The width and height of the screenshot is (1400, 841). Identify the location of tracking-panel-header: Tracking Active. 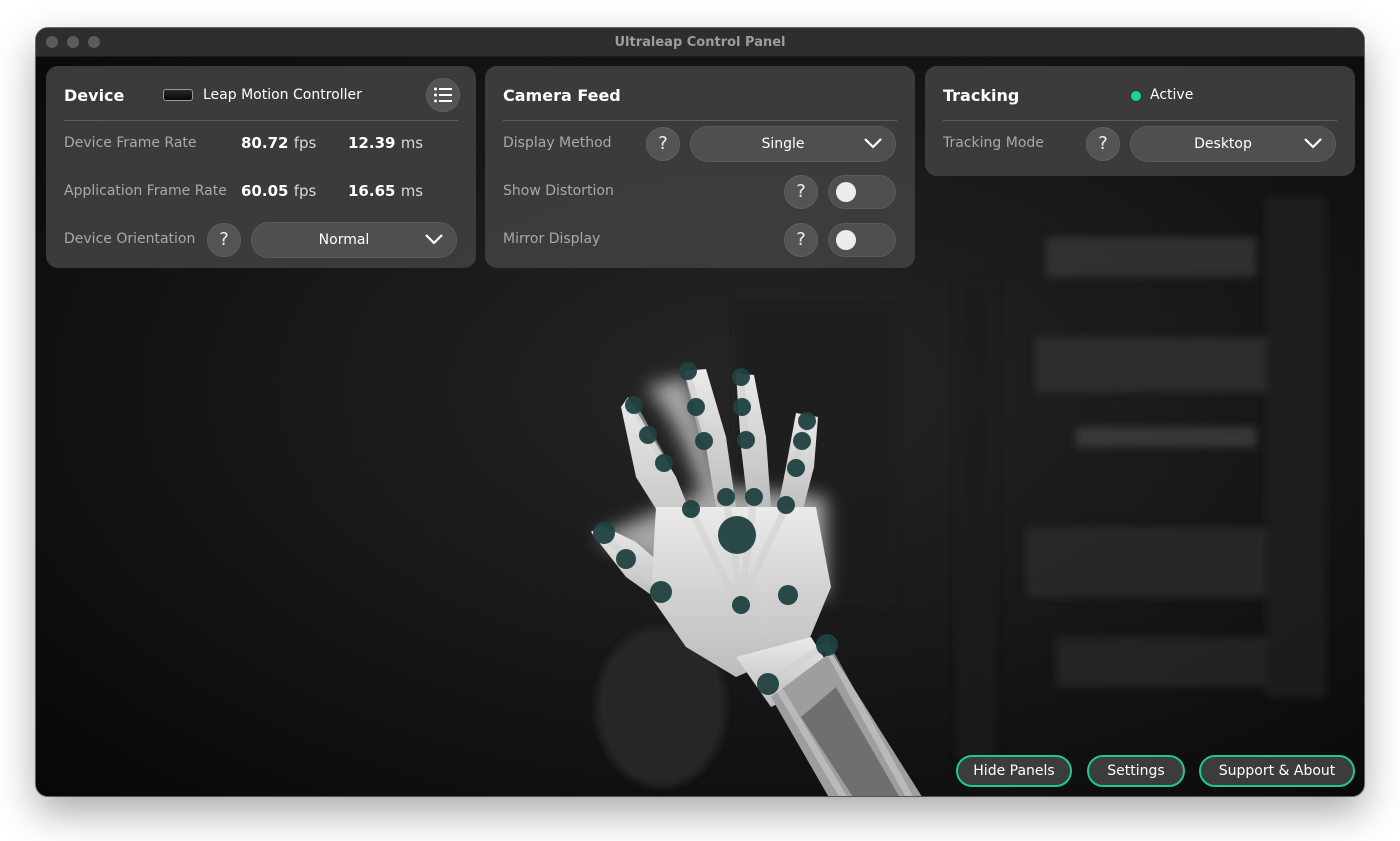
(1140, 93).